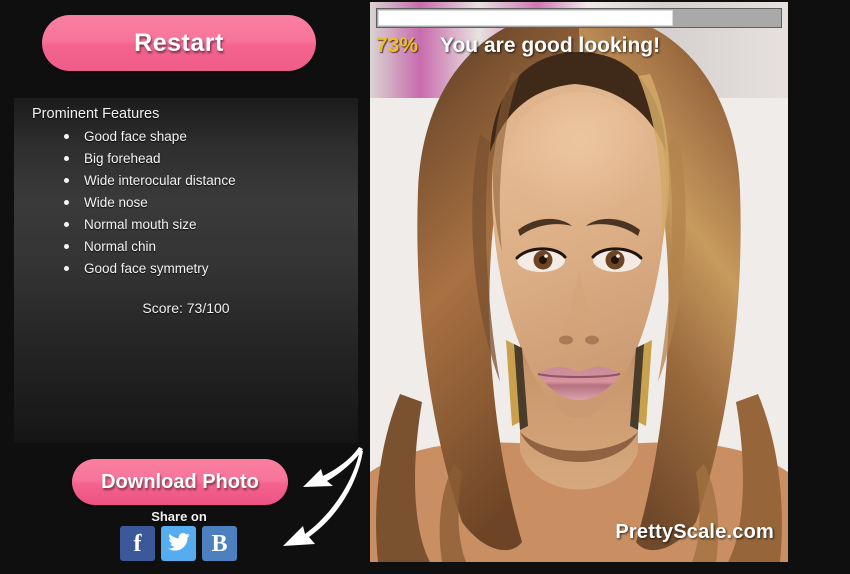 Image resolution: width=850 pixels, height=574 pixels. Describe the element at coordinates (96, 114) in the screenshot. I see `prominent-features-title: Prominent Features` at that location.